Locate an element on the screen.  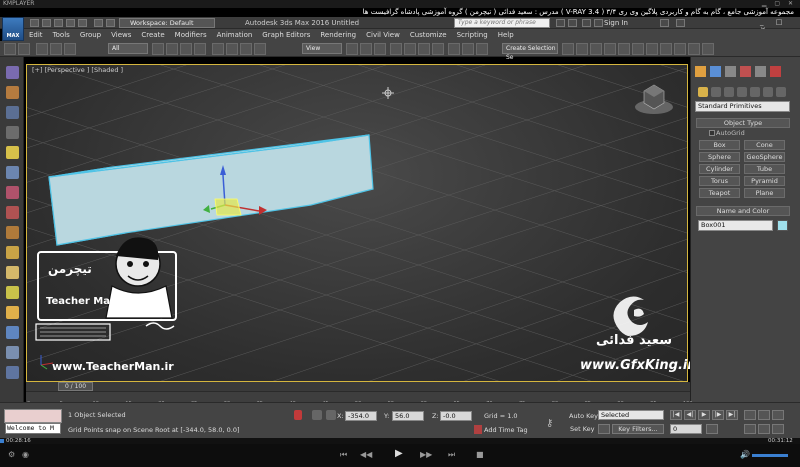
player-volume-icon: 🔊 is located at coordinates (745, 454).